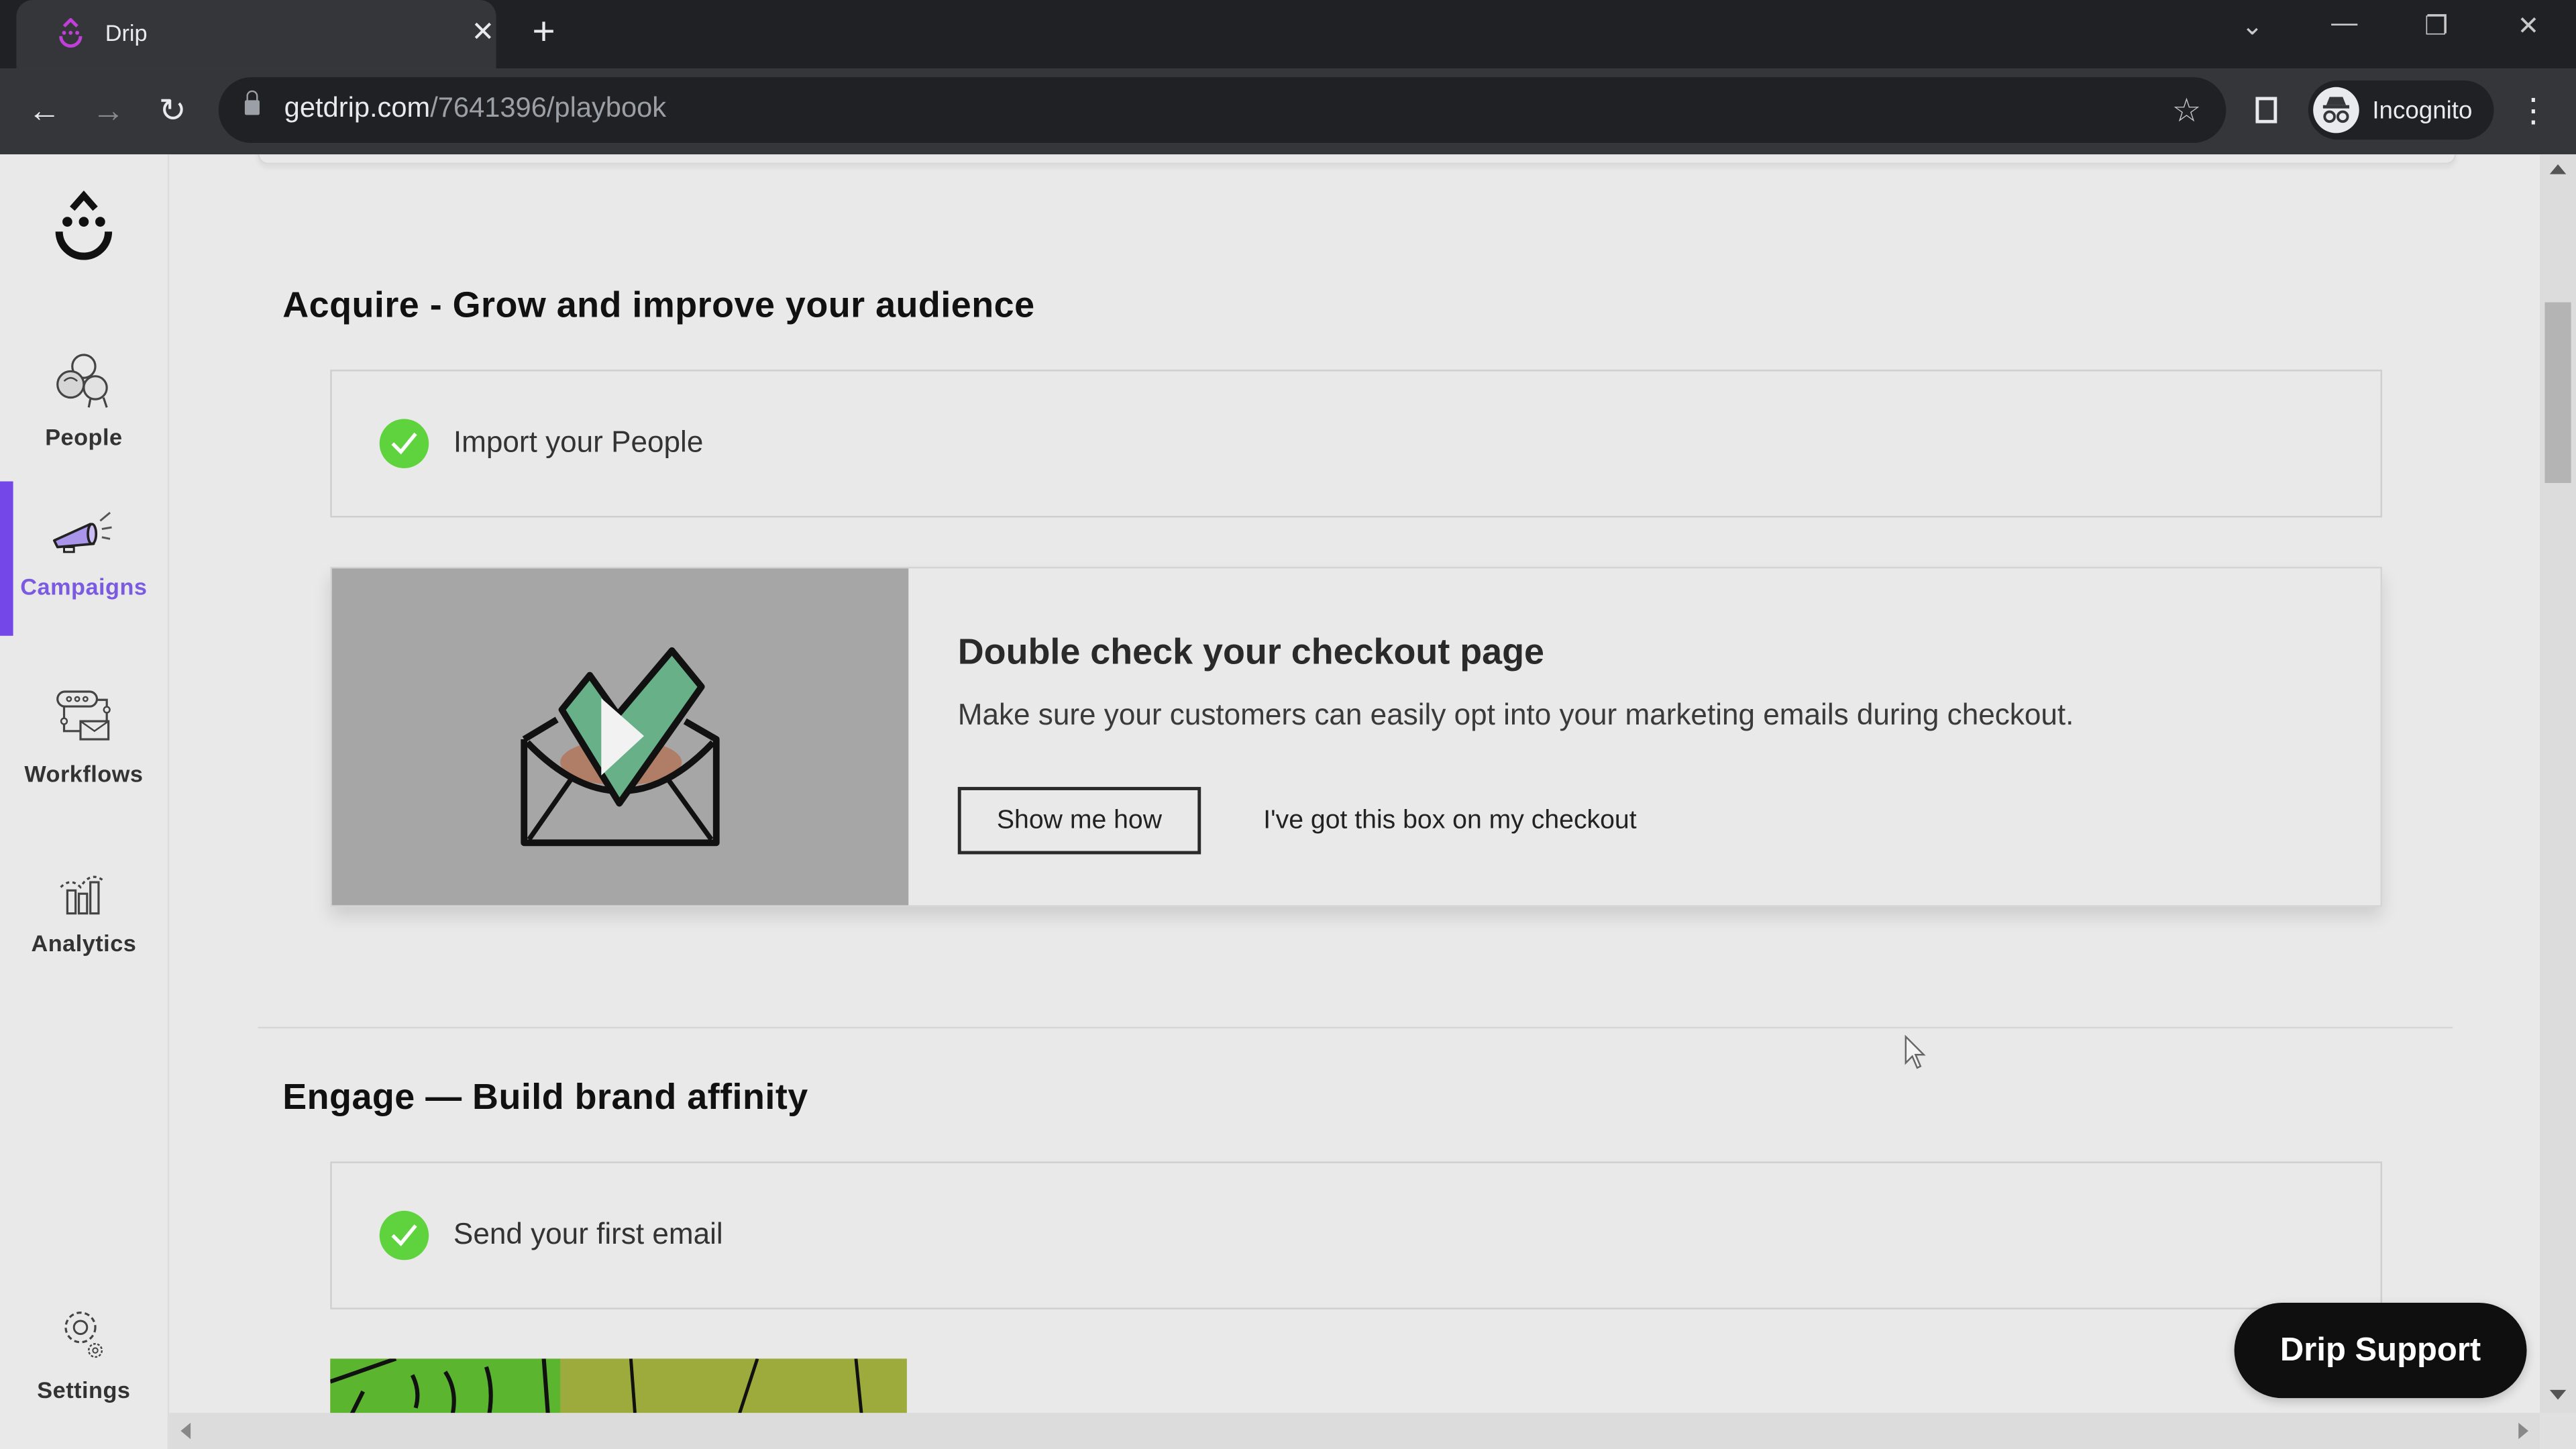 Image resolution: width=2576 pixels, height=1449 pixels. What do you see at coordinates (1288, 34) in the screenshot?
I see `browser-tab-strip: Drip ✕ + ⌄ — ❐ ✕` at bounding box center [1288, 34].